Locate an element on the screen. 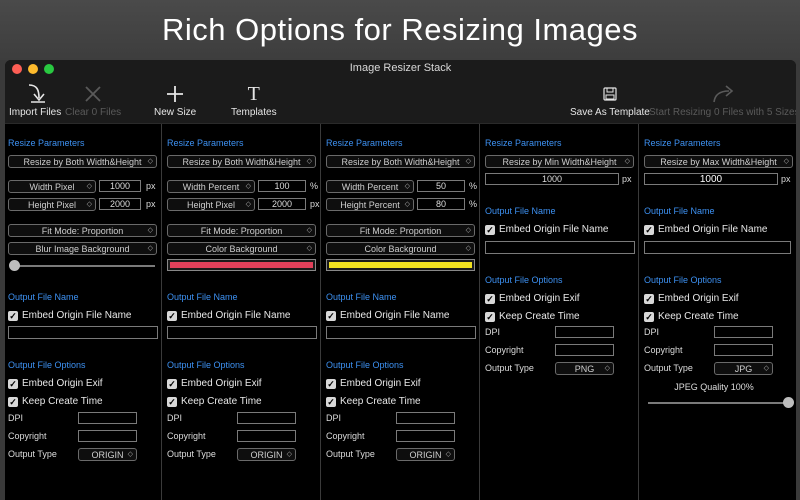 Image resolution: width=800 pixels, height=500 pixels. new-size-button: New Size is located at coordinates (175, 99).